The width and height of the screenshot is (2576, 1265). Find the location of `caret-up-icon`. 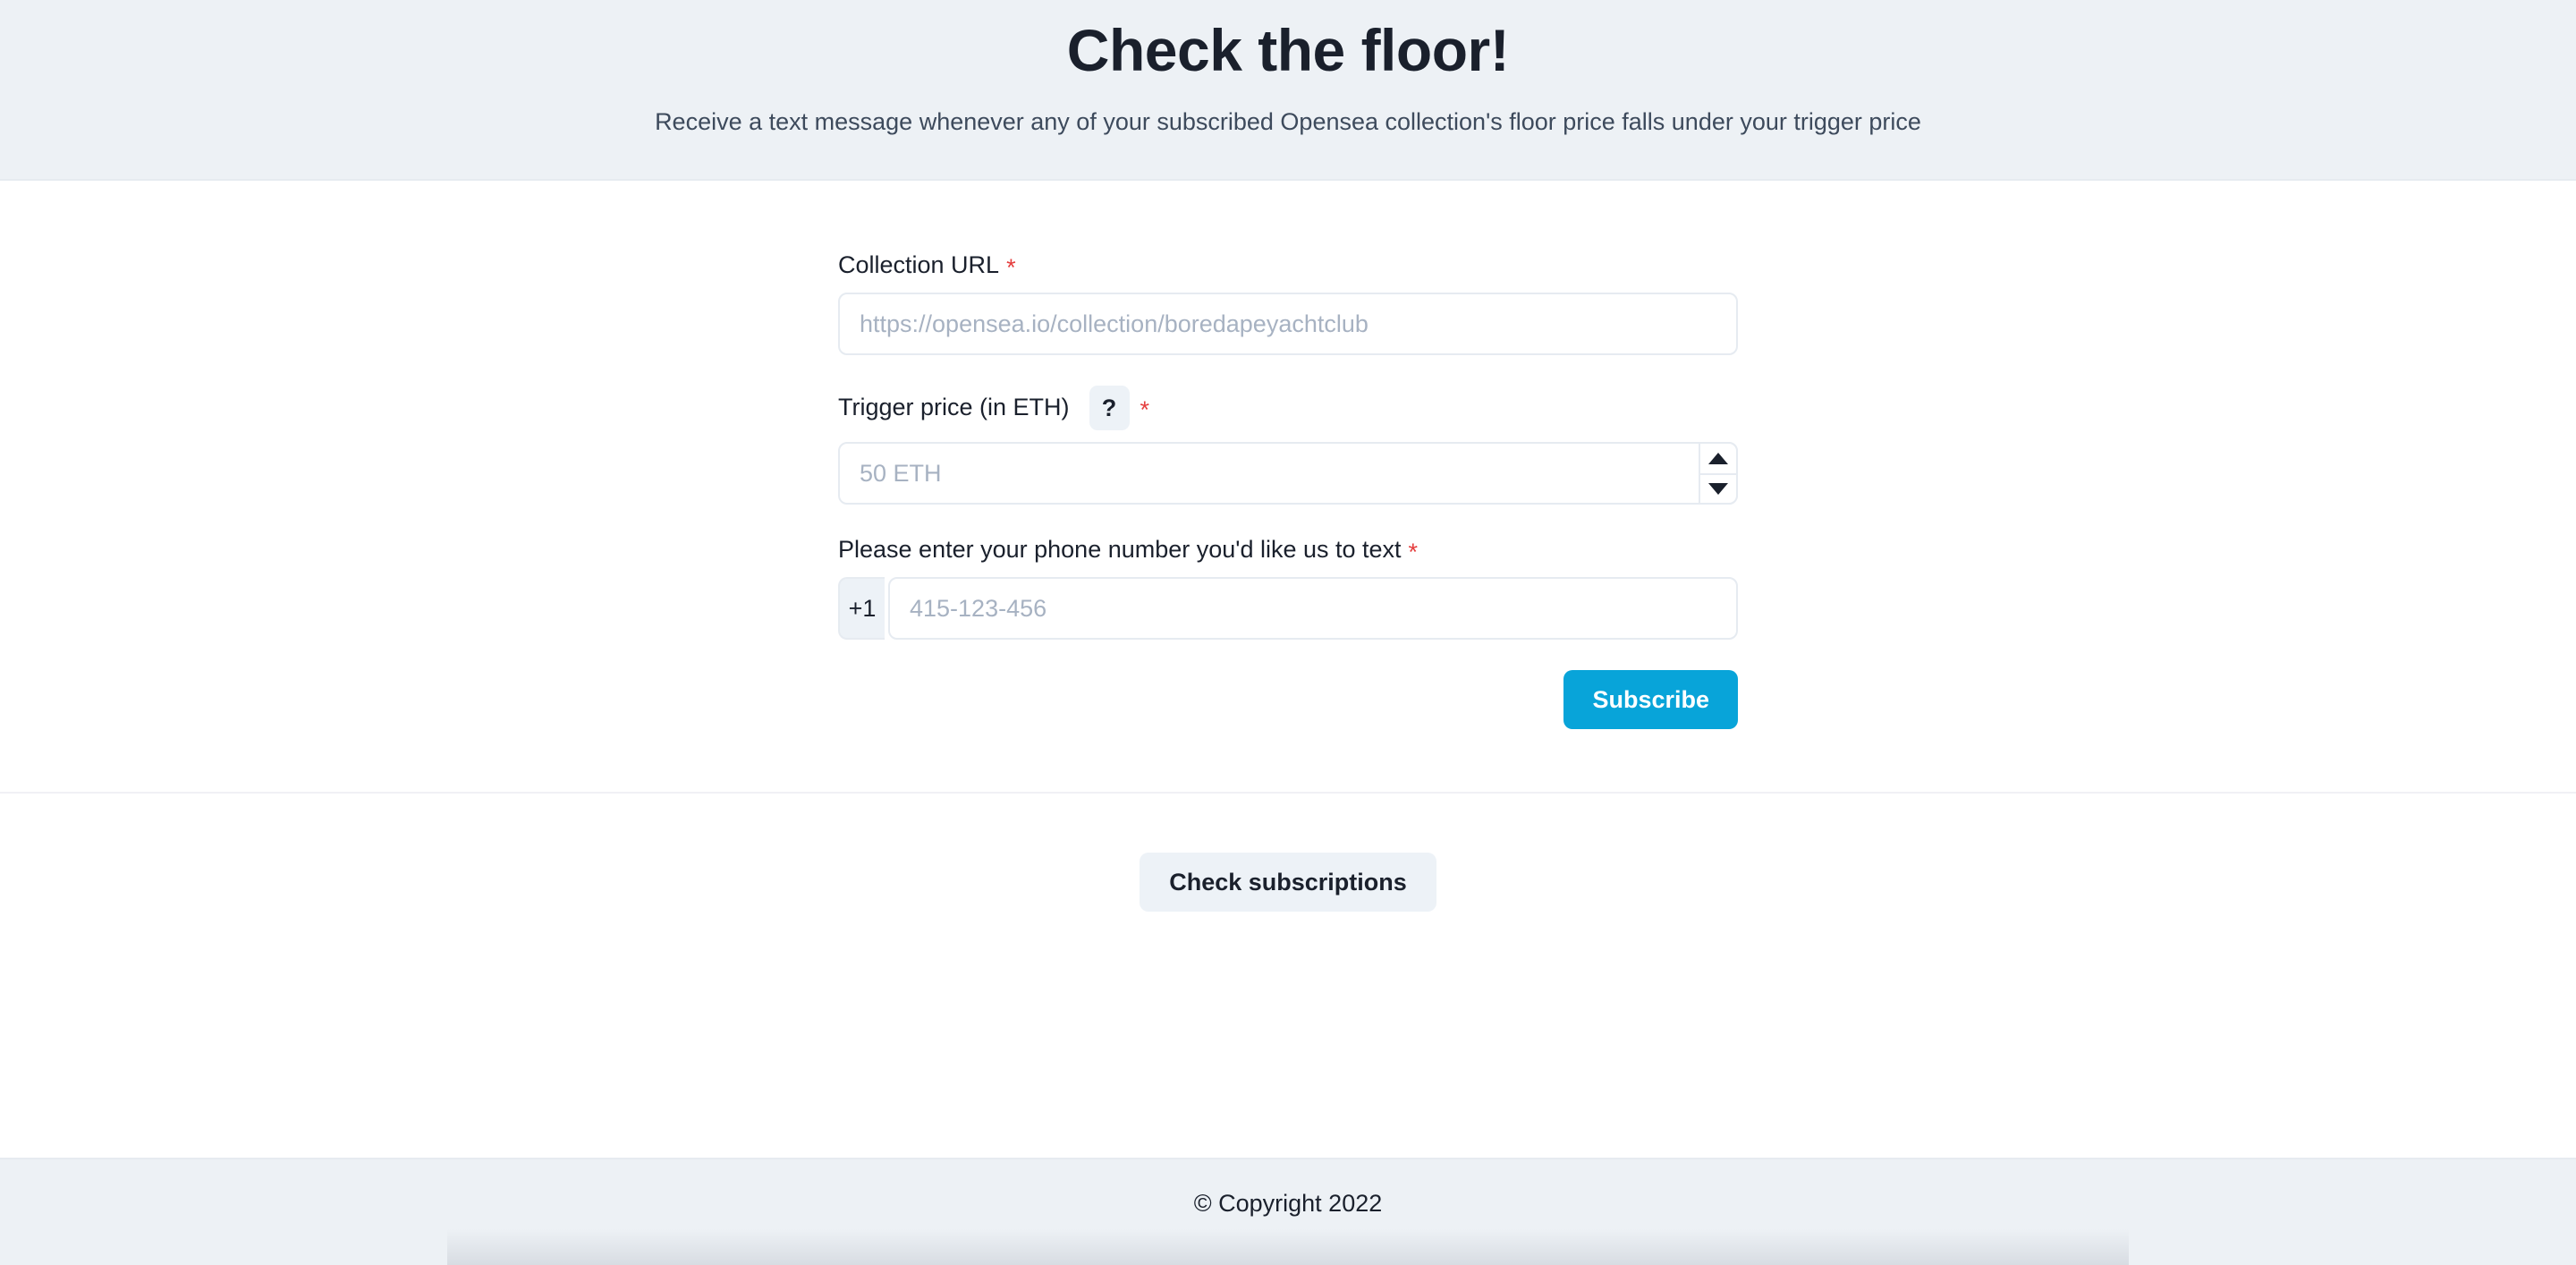

caret-up-icon is located at coordinates (1718, 458).